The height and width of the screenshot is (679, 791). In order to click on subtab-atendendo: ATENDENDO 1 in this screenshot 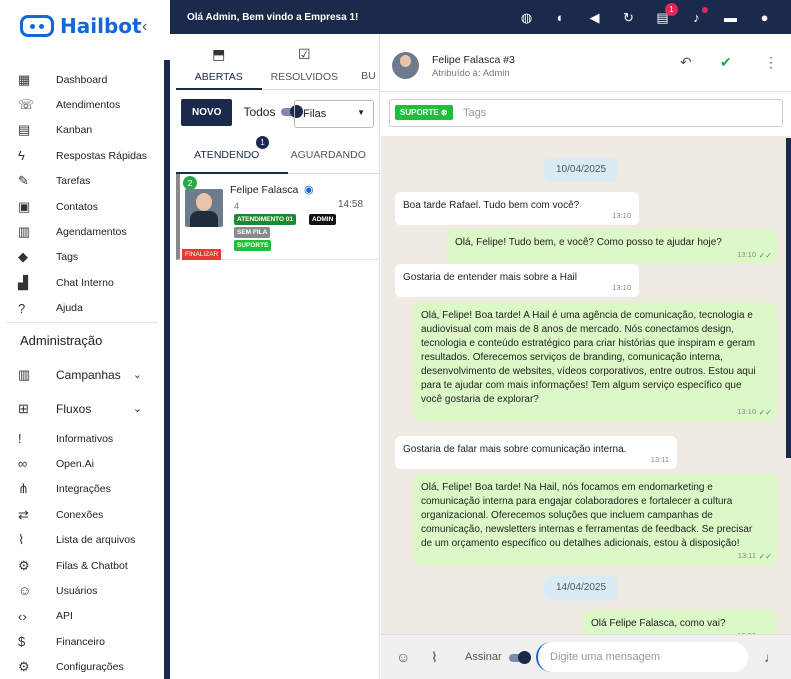, I will do `click(227, 153)`.